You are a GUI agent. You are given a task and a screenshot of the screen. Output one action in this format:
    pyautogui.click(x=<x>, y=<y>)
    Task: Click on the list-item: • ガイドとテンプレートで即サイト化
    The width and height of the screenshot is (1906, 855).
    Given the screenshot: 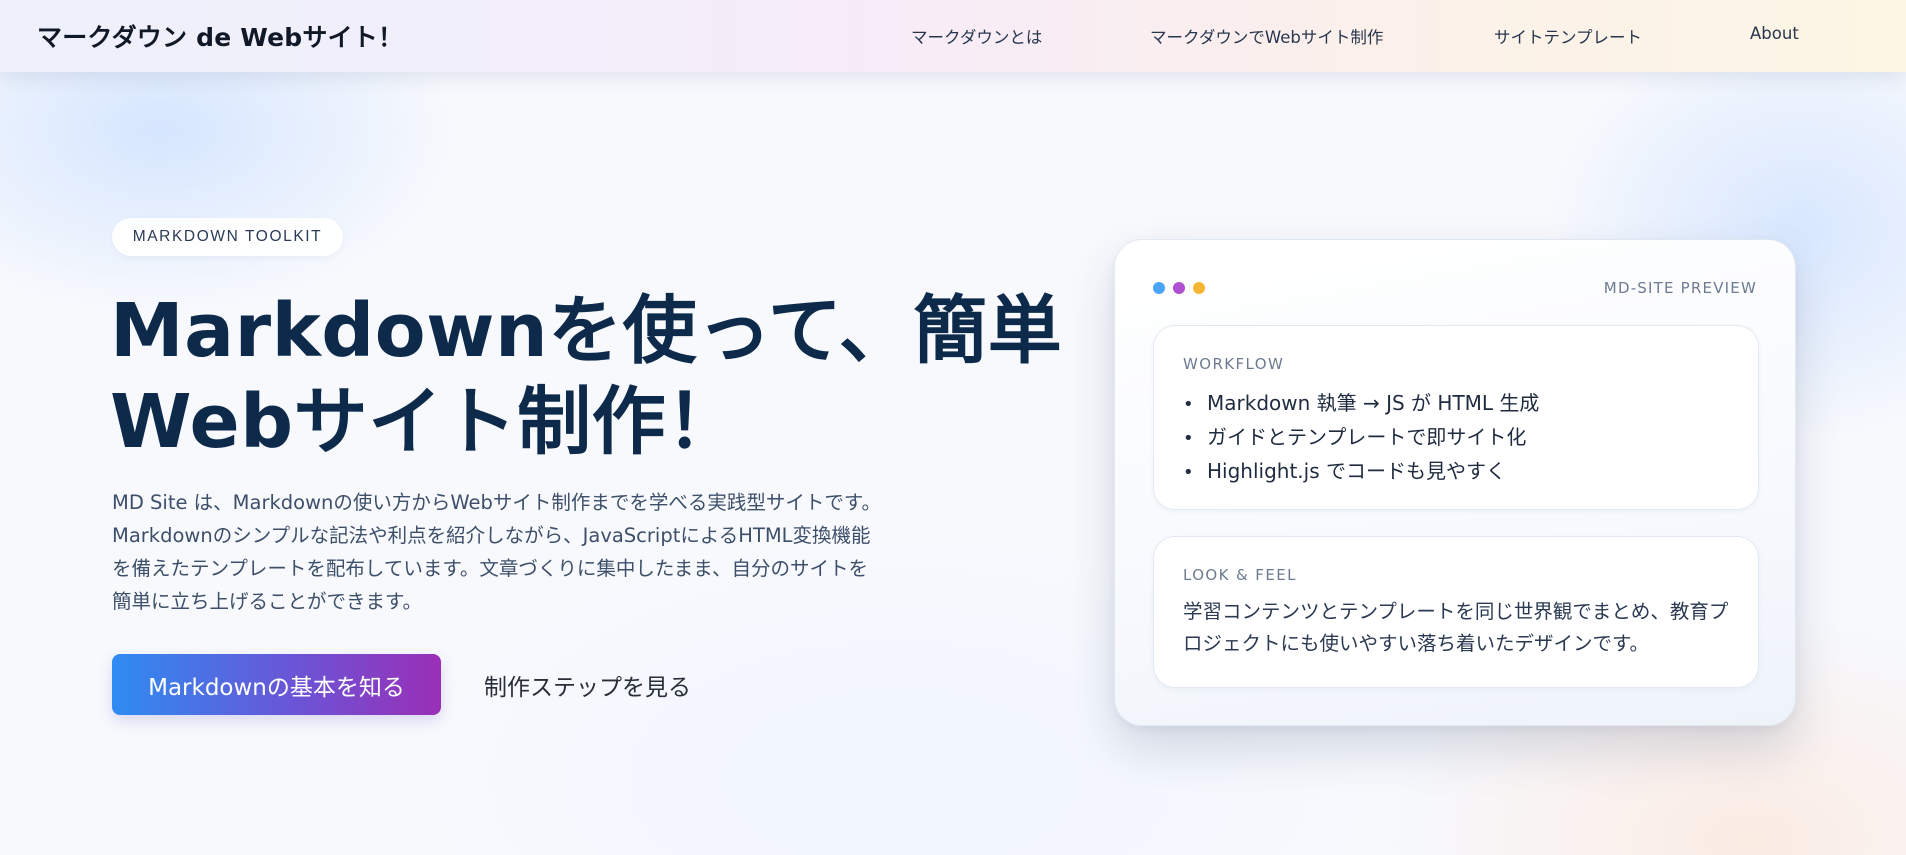 What is the action you would take?
    pyautogui.click(x=1361, y=438)
    